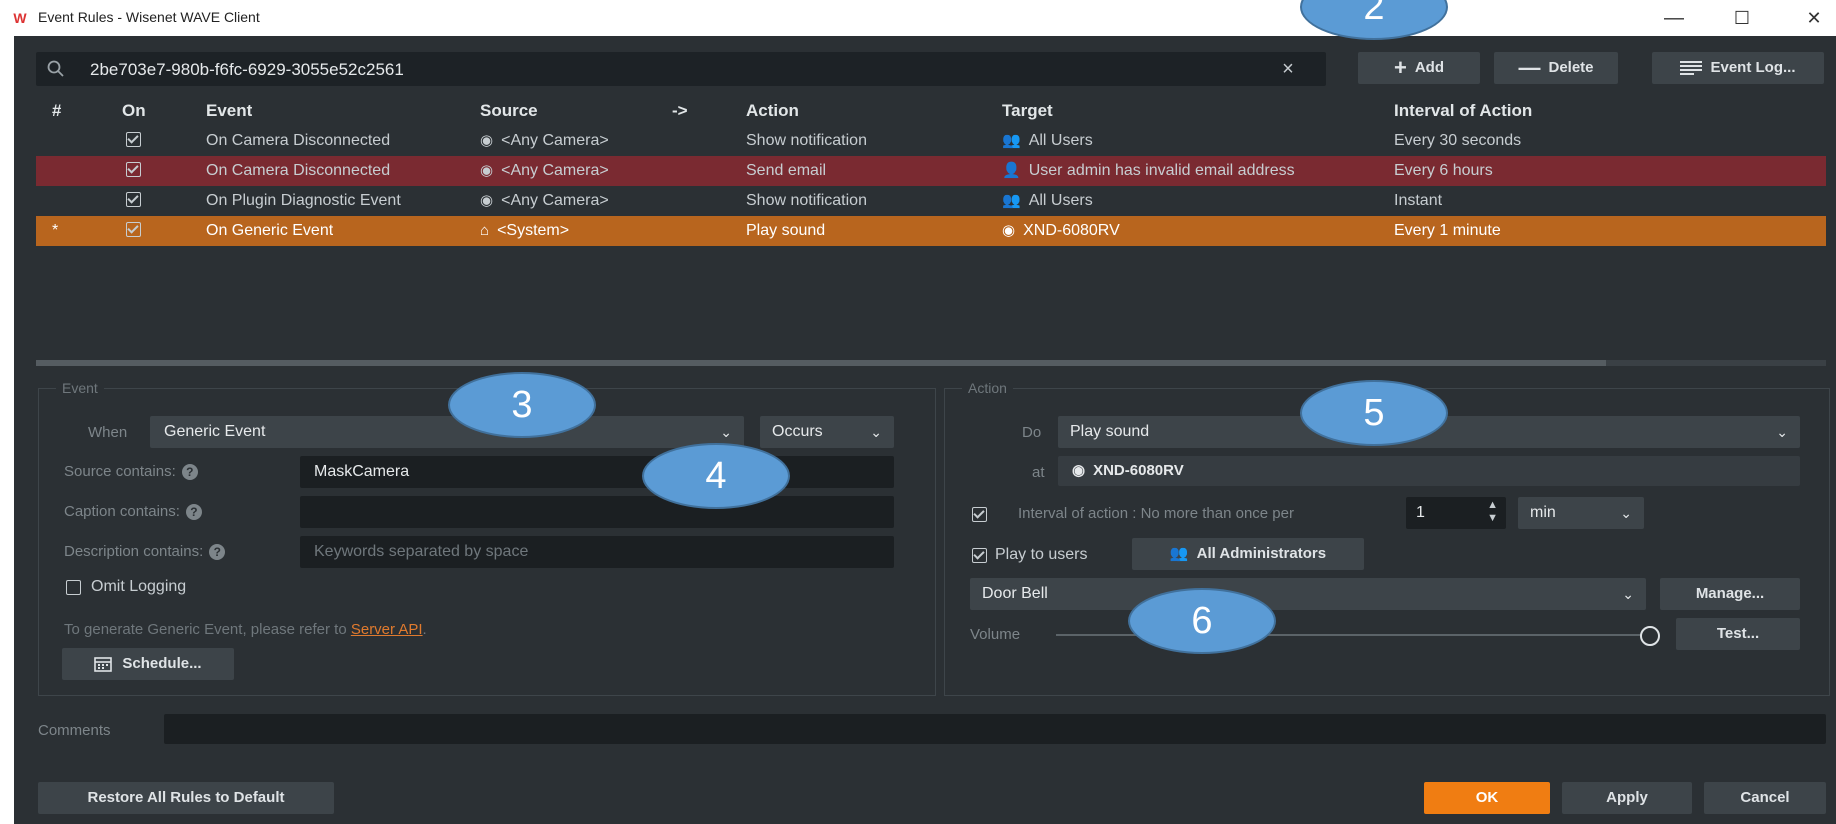 The height and width of the screenshot is (824, 1836). I want to click on ok-button: OK, so click(1487, 798).